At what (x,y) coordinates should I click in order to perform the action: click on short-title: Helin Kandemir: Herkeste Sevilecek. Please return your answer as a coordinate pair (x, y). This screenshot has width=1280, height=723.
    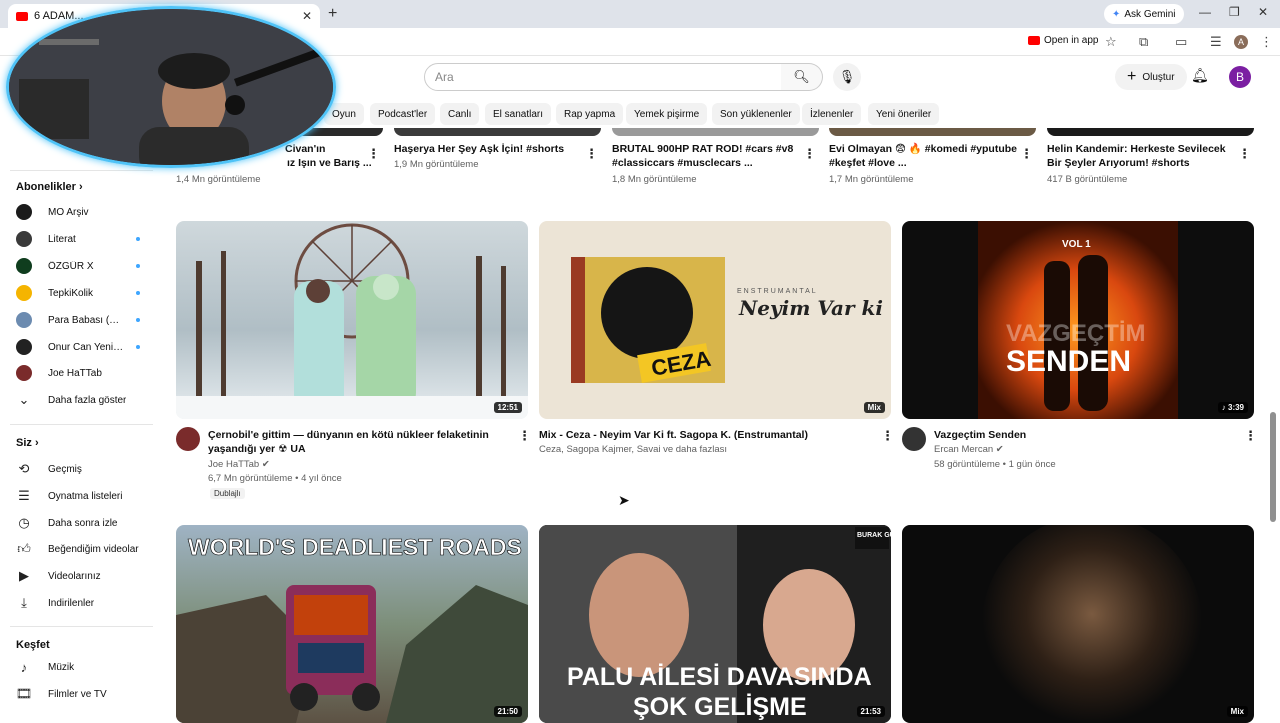
    Looking at the image, I should click on (1136, 149).